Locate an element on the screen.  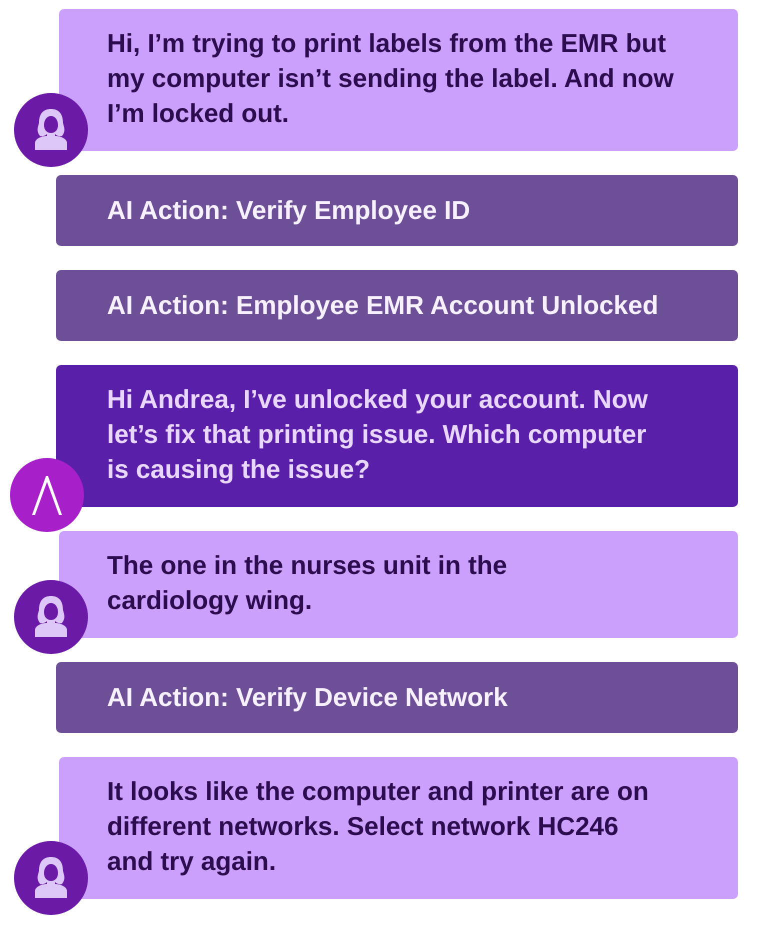
peak-logo-icon is located at coordinates (47, 495).